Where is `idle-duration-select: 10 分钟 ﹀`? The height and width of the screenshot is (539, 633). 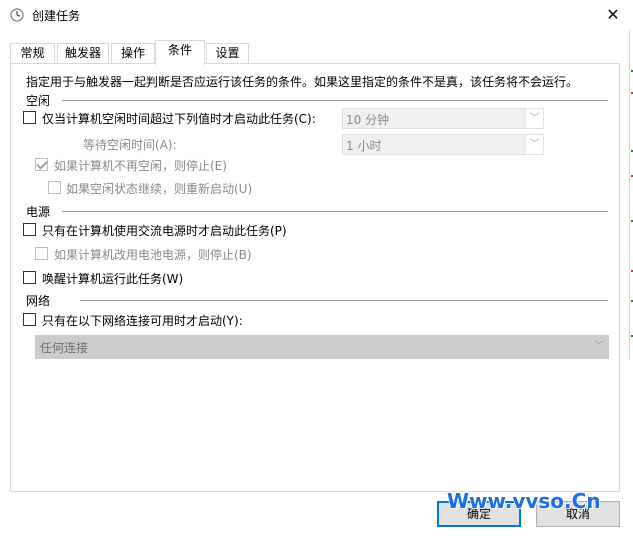
idle-duration-select: 10 分钟 ﹀ is located at coordinates (443, 118).